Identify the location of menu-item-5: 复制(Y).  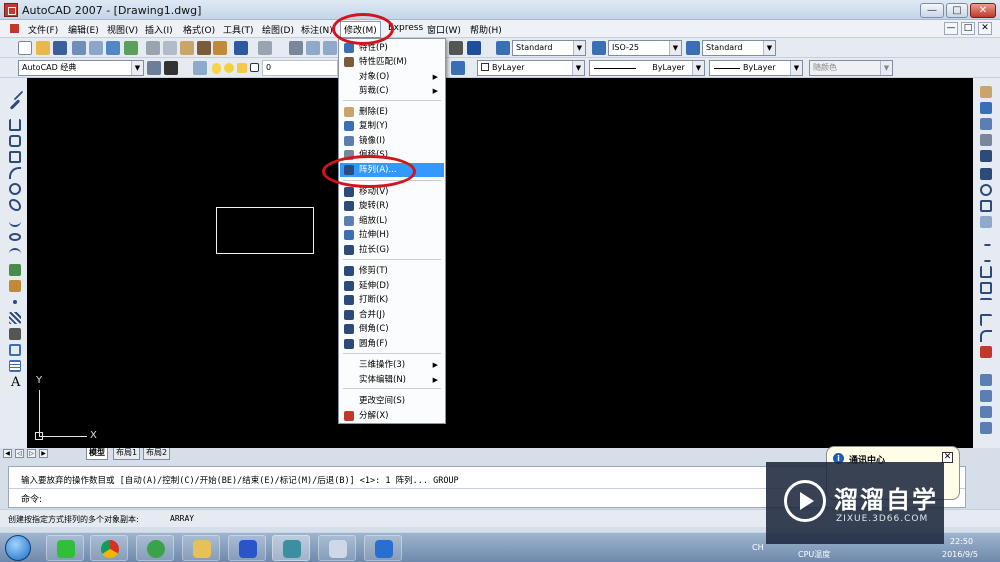
(392, 126).